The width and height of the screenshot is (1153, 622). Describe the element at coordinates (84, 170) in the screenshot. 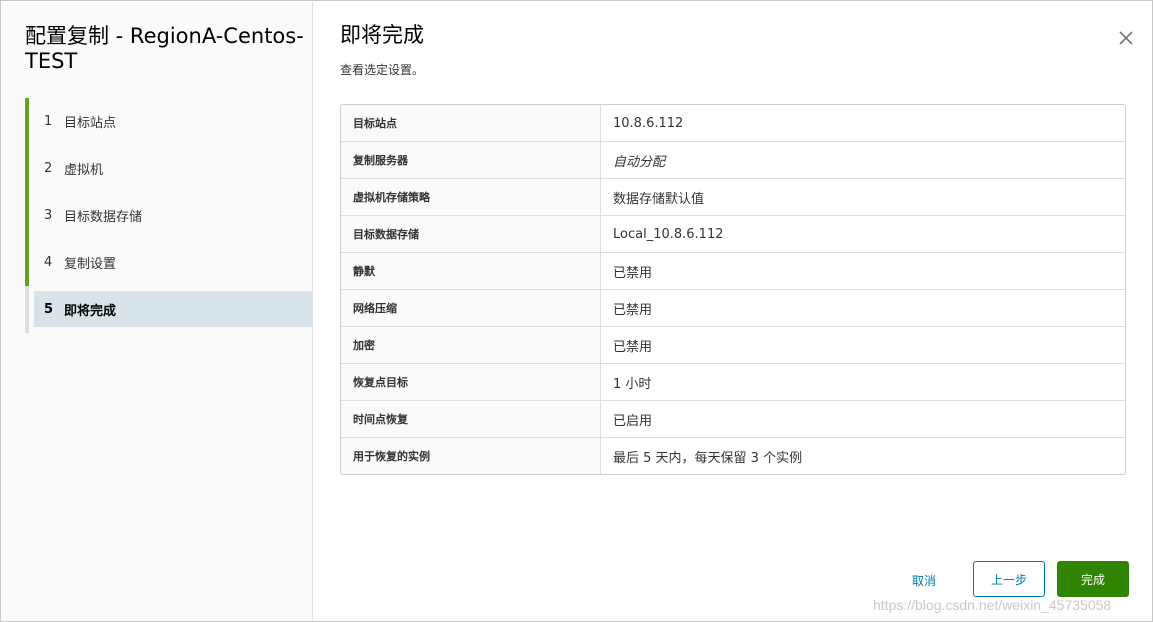

I see `step-label: 虚拟机` at that location.